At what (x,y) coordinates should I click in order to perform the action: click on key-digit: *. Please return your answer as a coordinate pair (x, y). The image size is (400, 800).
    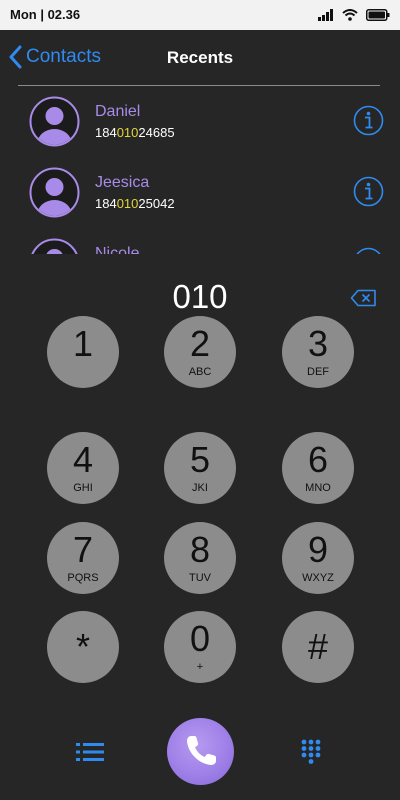
    Looking at the image, I should click on (82, 646).